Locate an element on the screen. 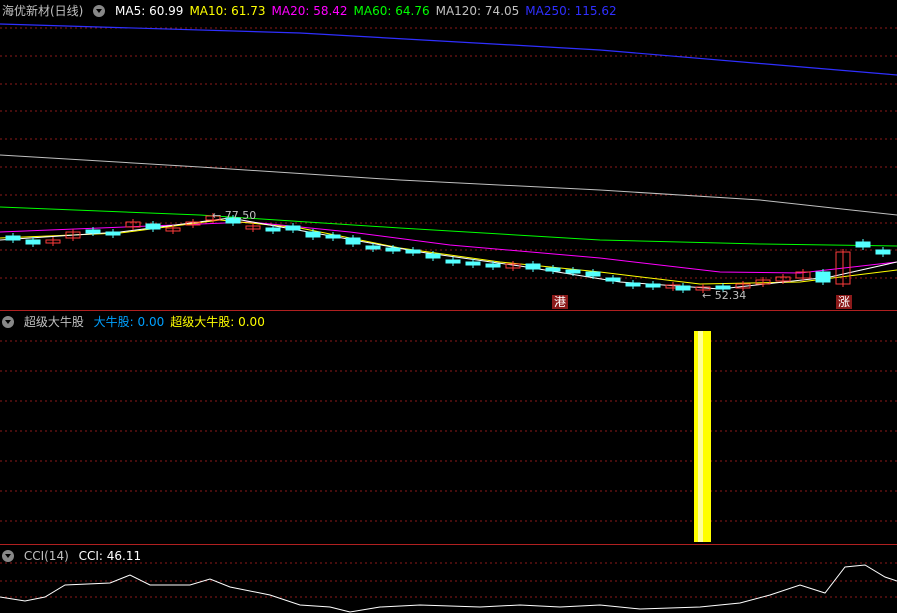  cci-header: CCI(14) CCI: 46.11 is located at coordinates (74, 556).